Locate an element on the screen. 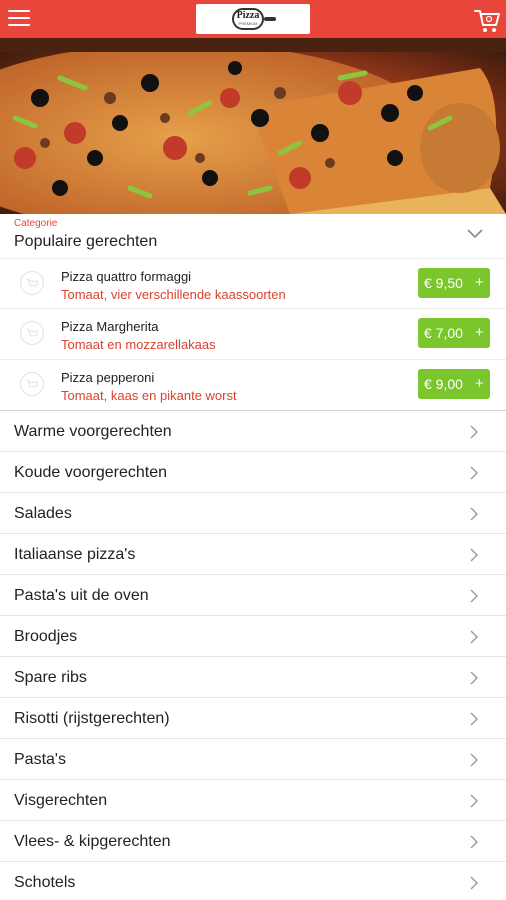  add-to-cart-button: € 7,00 + is located at coordinates (454, 333).